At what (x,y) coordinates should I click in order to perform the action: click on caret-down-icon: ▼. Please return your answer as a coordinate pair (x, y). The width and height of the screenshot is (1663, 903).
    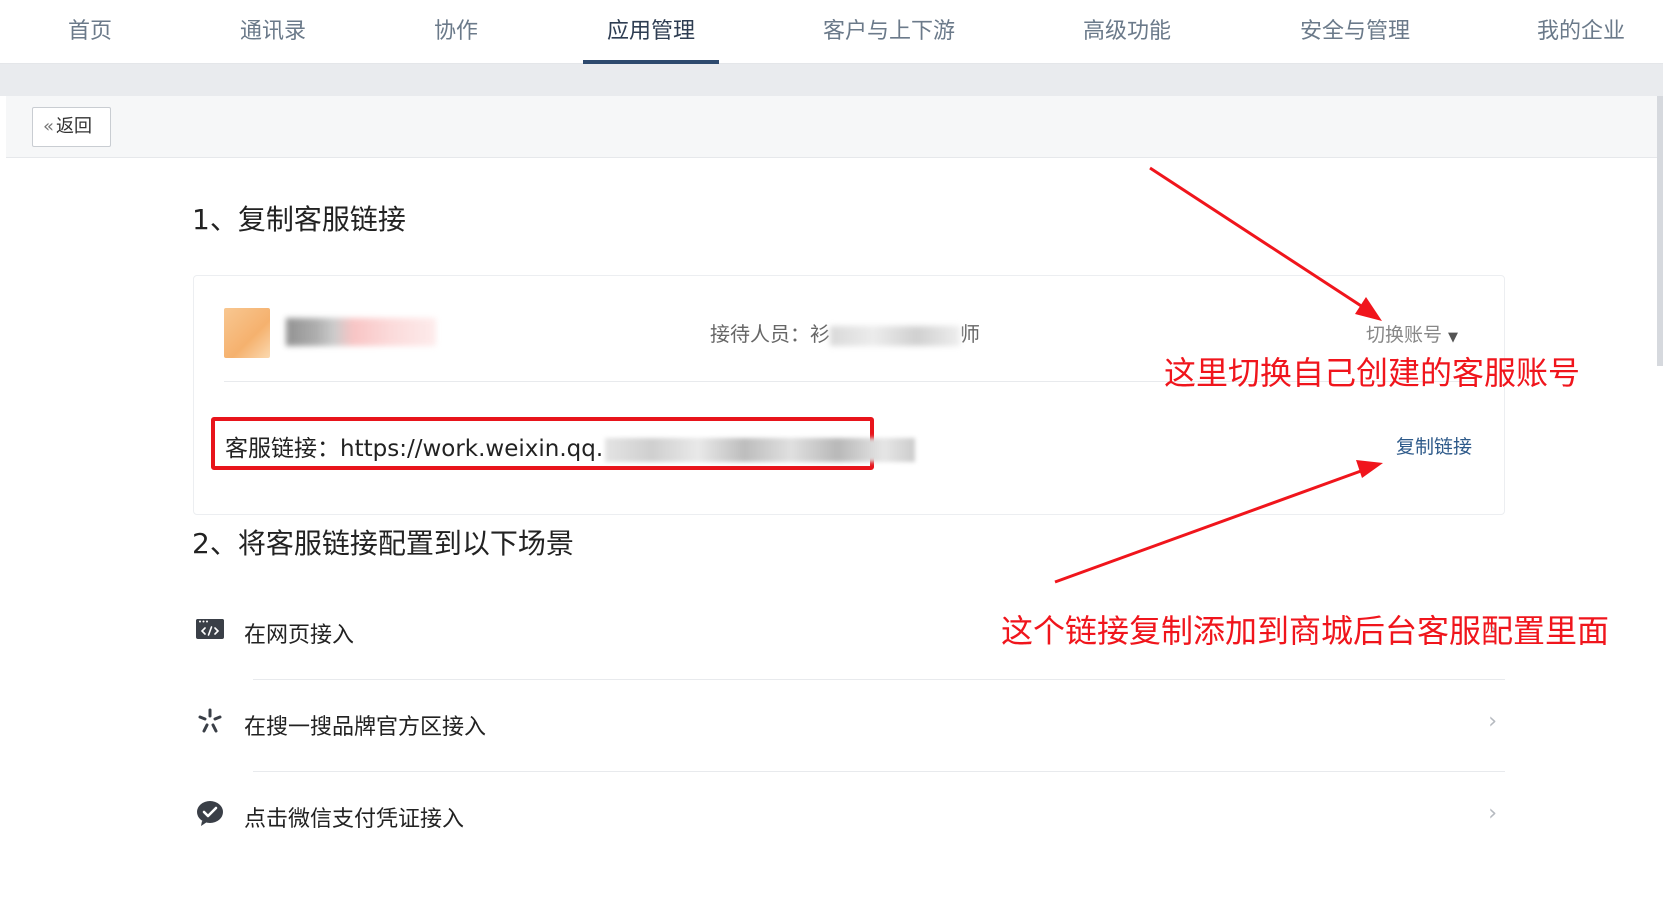
    Looking at the image, I should click on (1453, 337).